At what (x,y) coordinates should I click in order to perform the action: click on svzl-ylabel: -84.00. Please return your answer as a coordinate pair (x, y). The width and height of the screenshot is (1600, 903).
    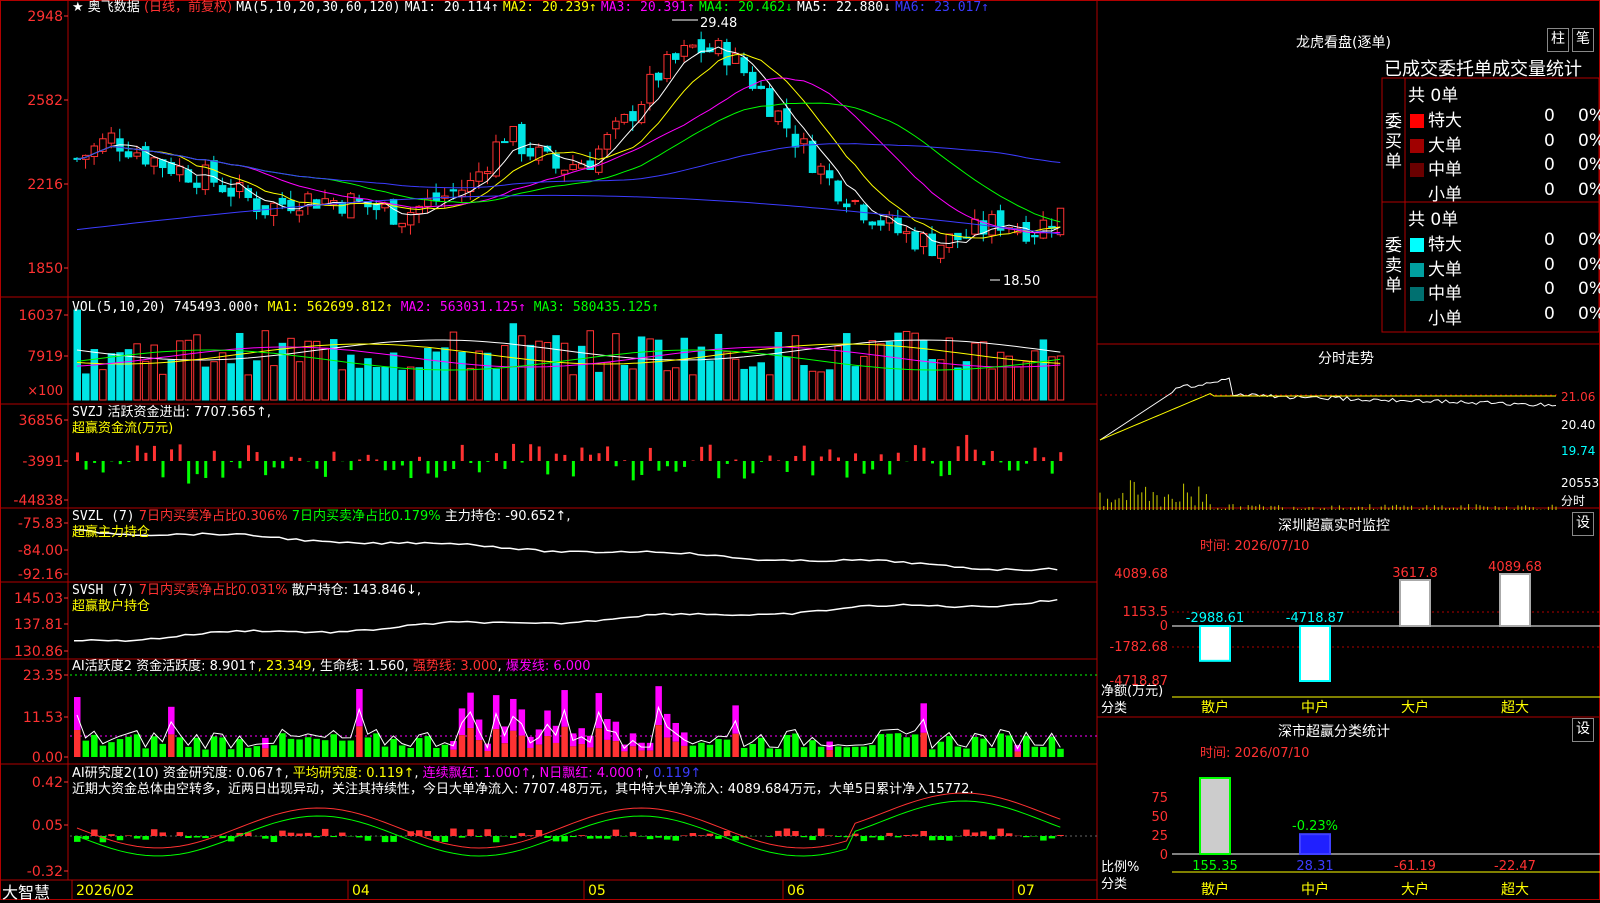
    Looking at the image, I should click on (40, 551).